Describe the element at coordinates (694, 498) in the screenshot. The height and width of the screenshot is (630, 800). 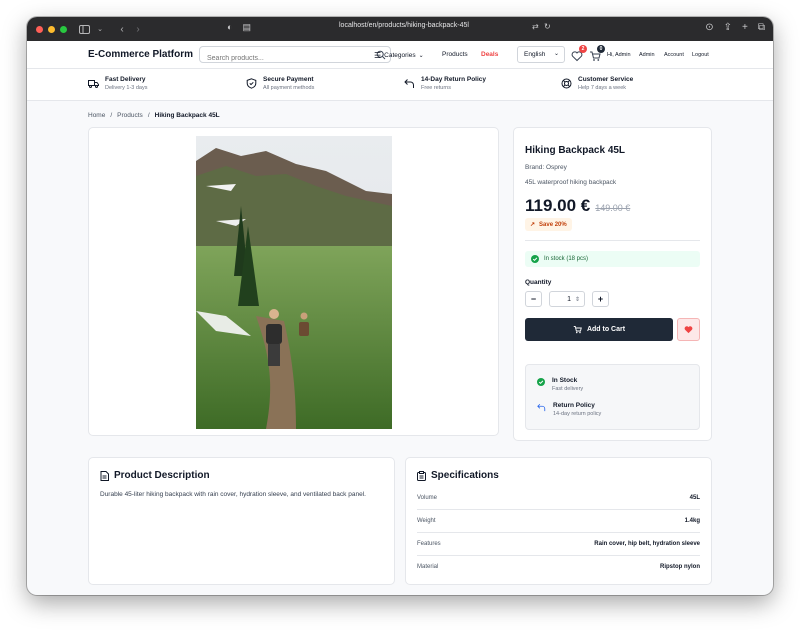
I see `spec-value: 45L` at that location.